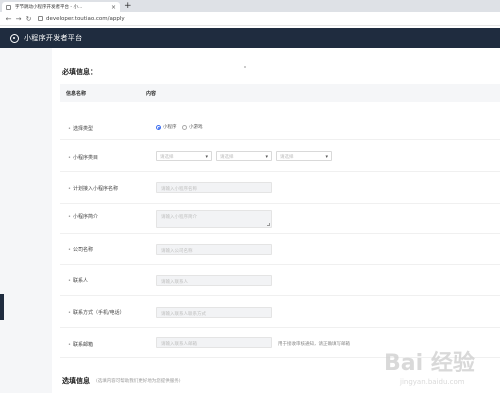  I want to click on field-label: • 联系邮箱, so click(80, 345).